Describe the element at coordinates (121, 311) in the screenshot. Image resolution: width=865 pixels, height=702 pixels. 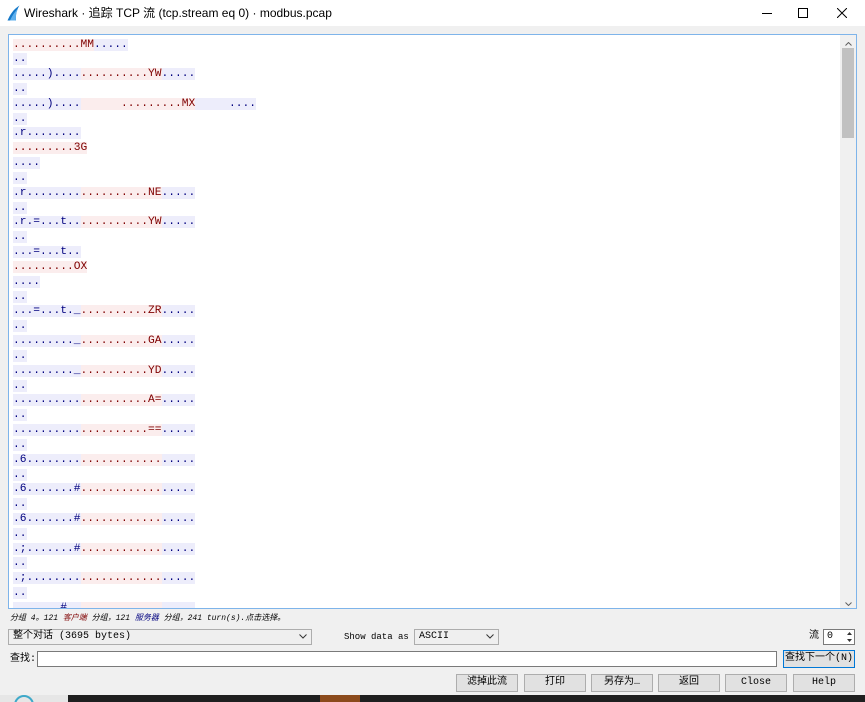
I see `stream-segment-client: ..........ZR` at that location.